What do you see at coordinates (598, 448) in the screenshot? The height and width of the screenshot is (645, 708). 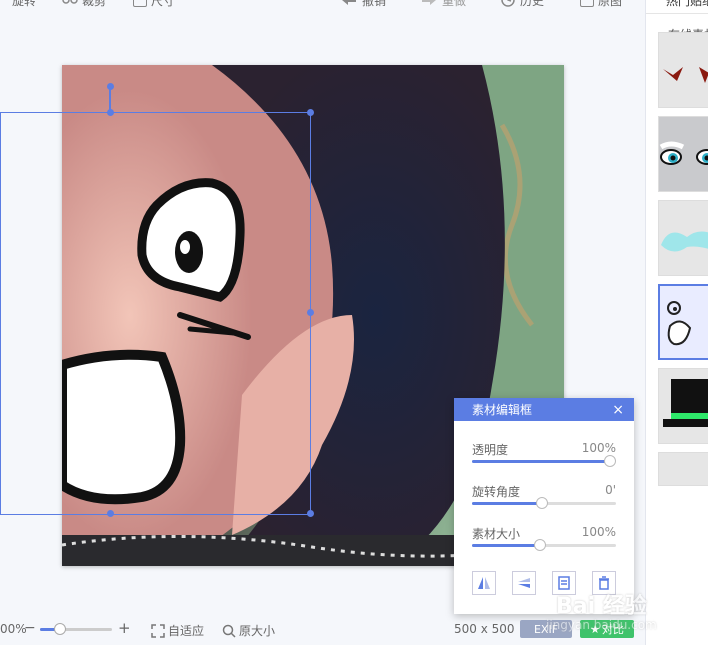 I see `opacity-value: 100%` at bounding box center [598, 448].